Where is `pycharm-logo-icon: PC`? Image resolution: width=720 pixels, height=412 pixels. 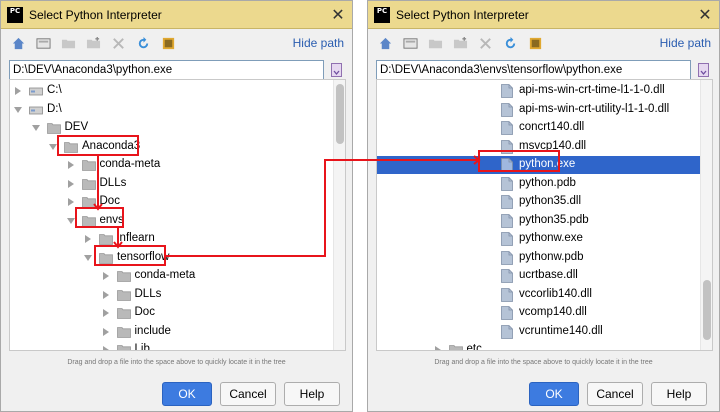 pycharm-logo-icon: PC is located at coordinates (382, 14).